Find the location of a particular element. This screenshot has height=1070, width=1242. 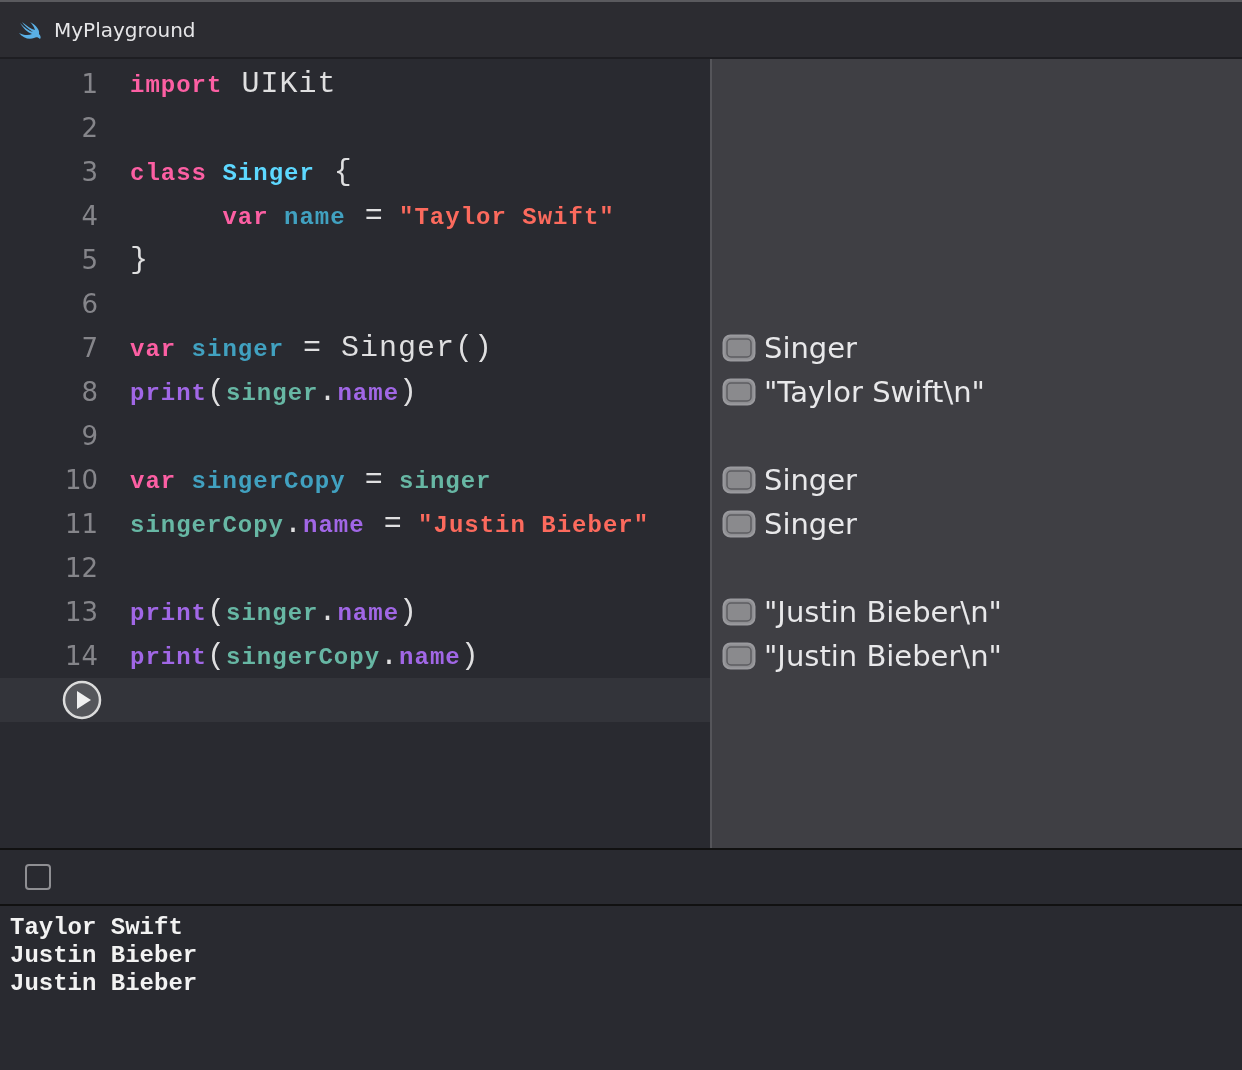

line-number: 1 is located at coordinates (89, 84).